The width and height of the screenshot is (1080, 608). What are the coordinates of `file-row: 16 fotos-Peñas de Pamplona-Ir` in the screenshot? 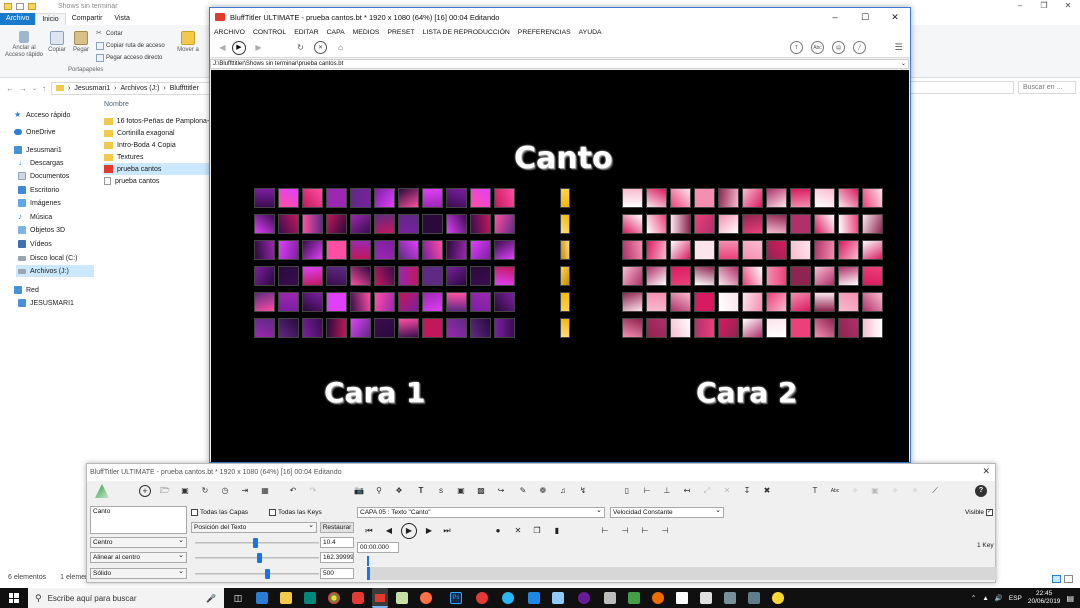 It's located at (157, 121).